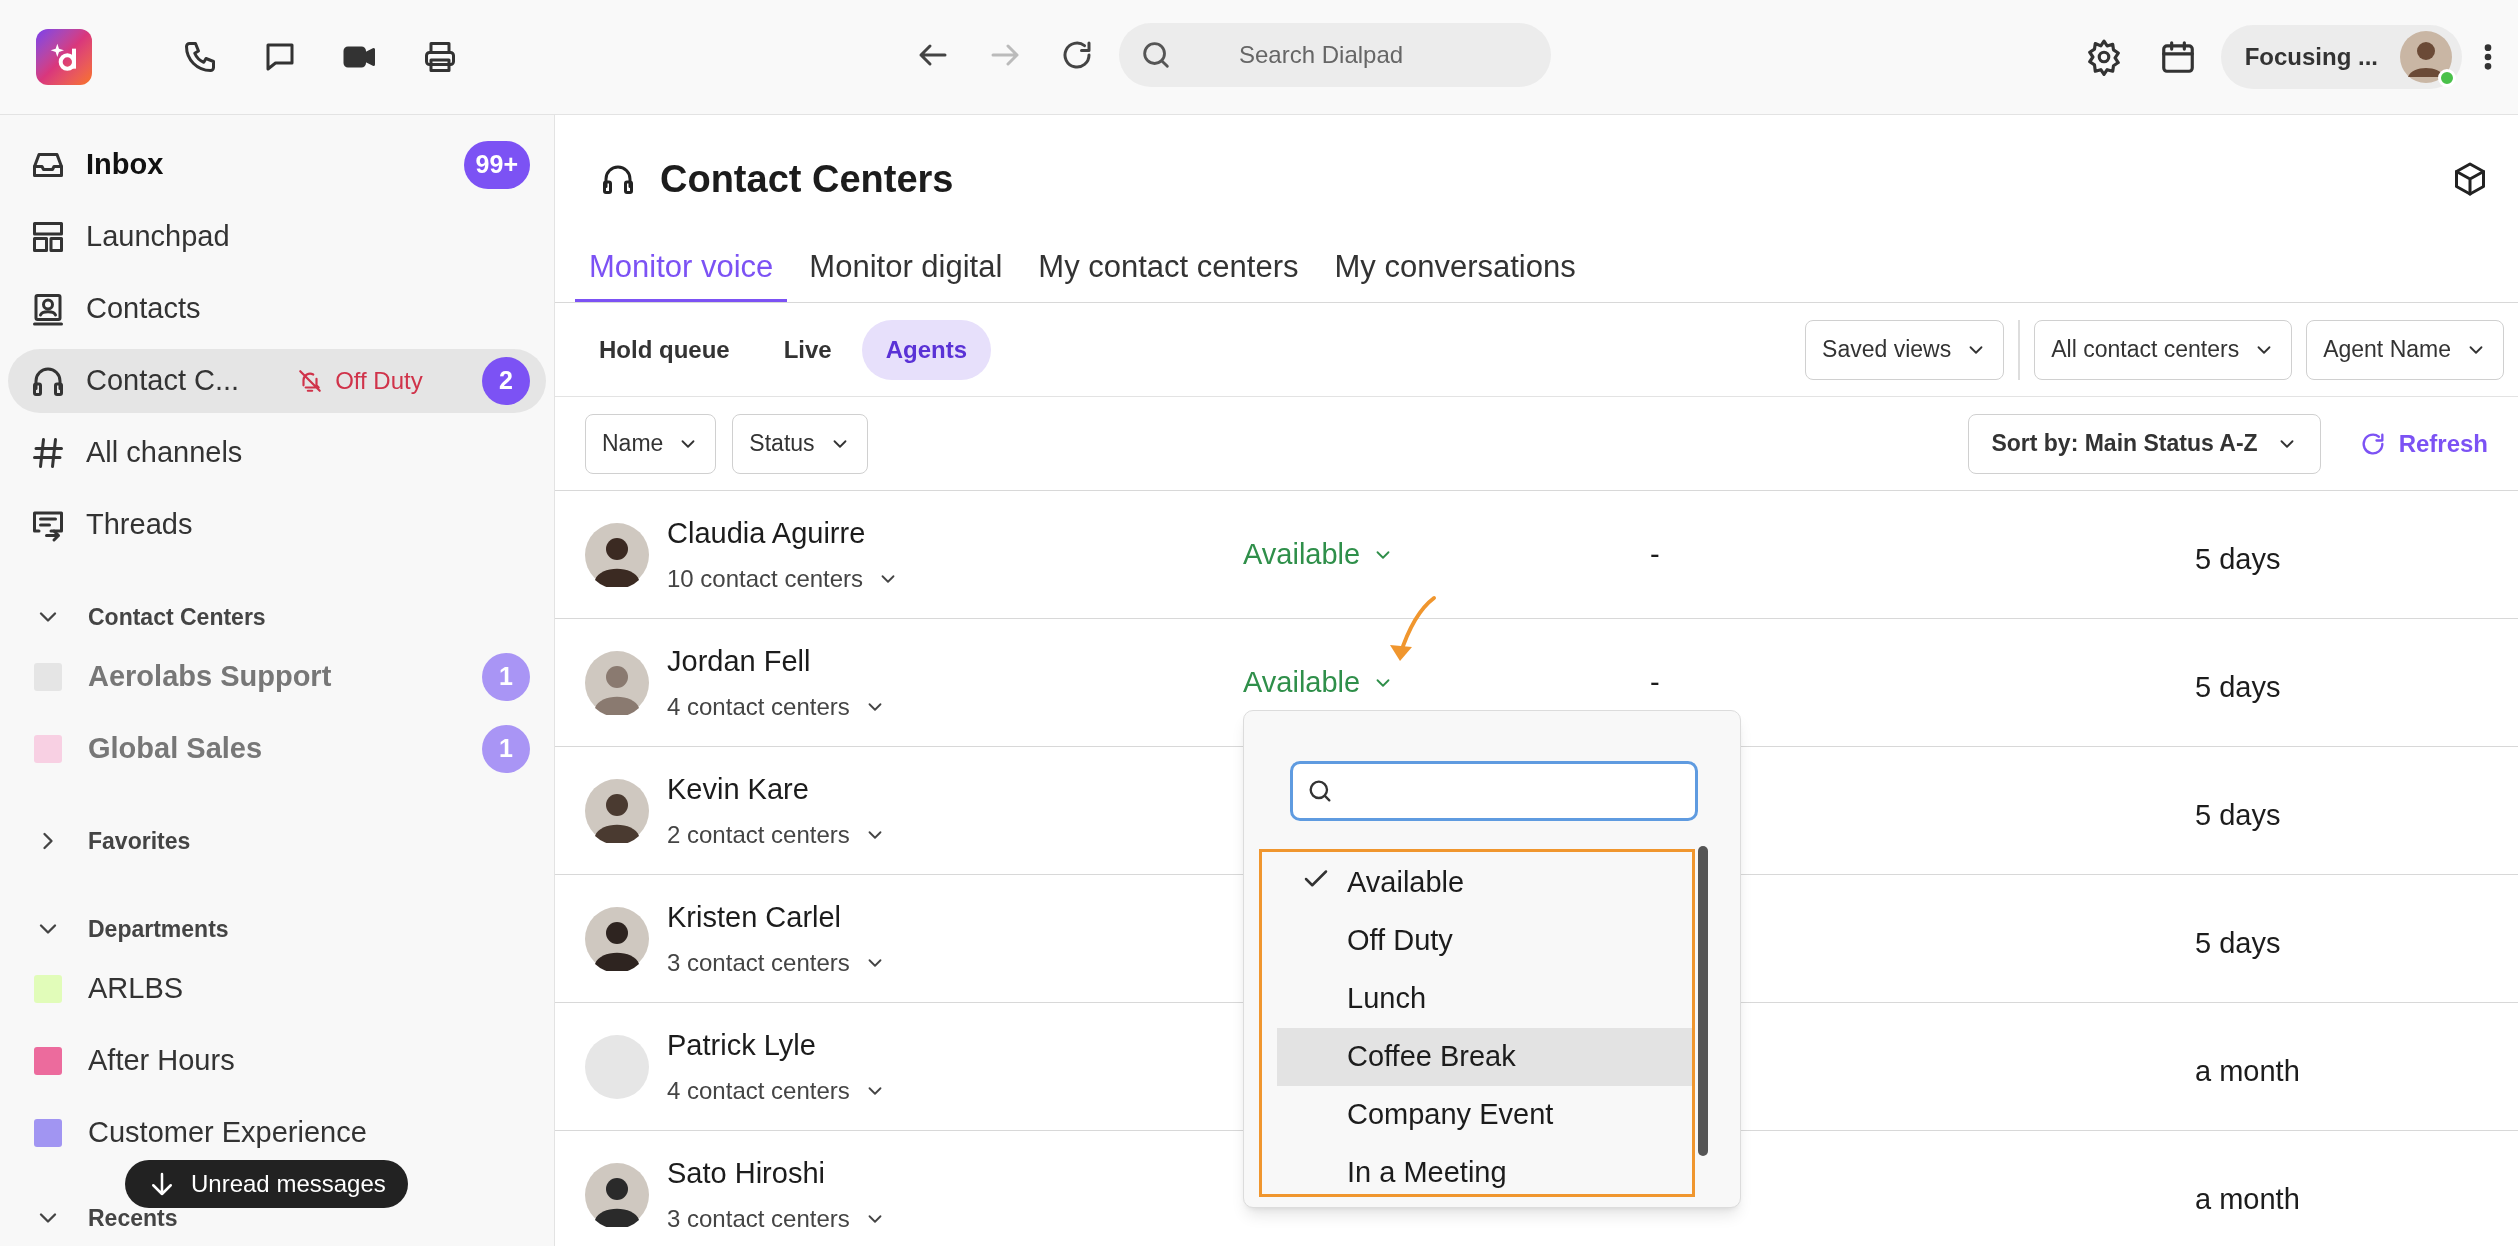  What do you see at coordinates (64, 57) in the screenshot?
I see `app-logo` at bounding box center [64, 57].